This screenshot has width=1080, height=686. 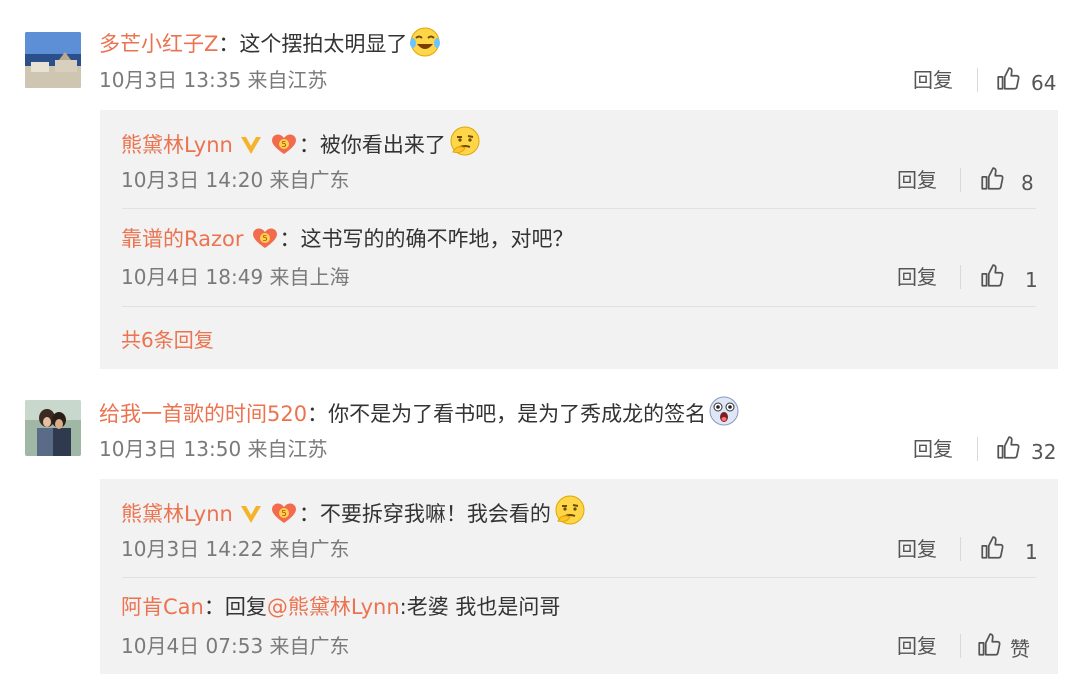 What do you see at coordinates (203, 414) in the screenshot?
I see `username-link: 给我一首歌的时间520` at bounding box center [203, 414].